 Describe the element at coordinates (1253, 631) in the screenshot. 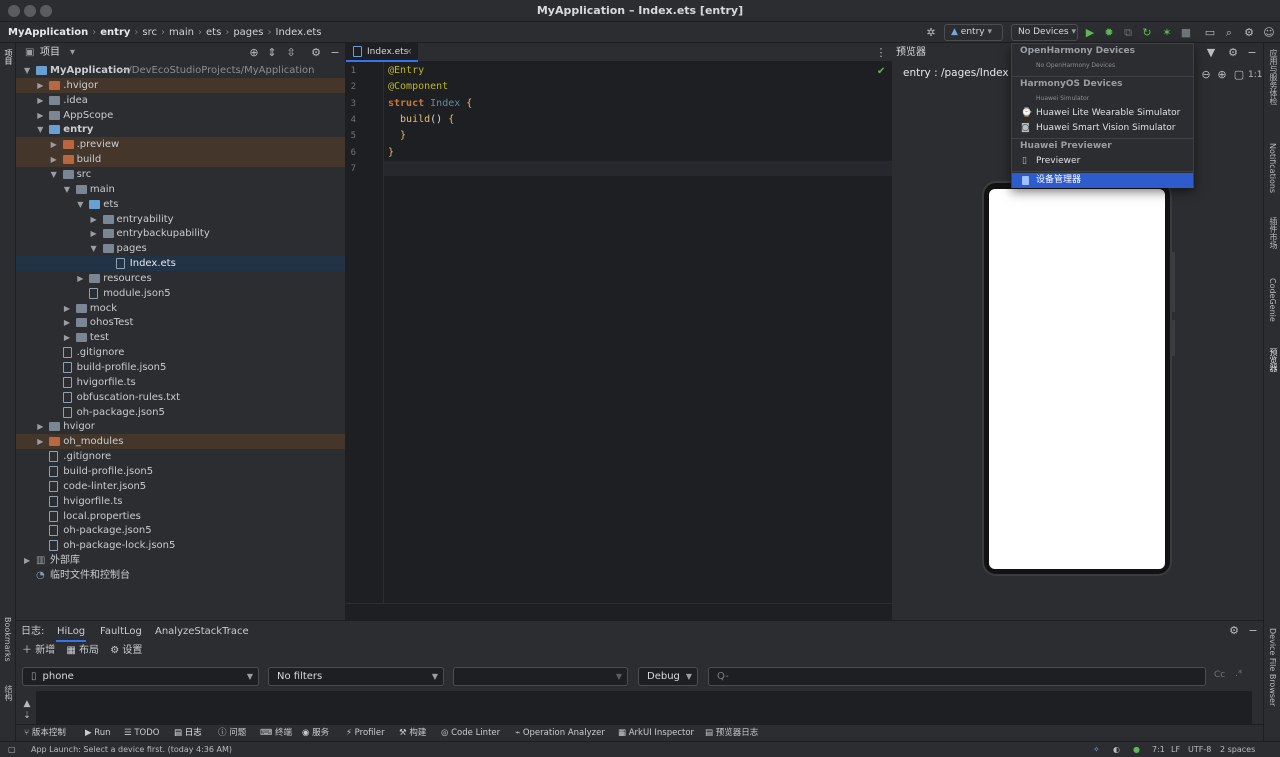

I see `hide-log-icon: −` at that location.